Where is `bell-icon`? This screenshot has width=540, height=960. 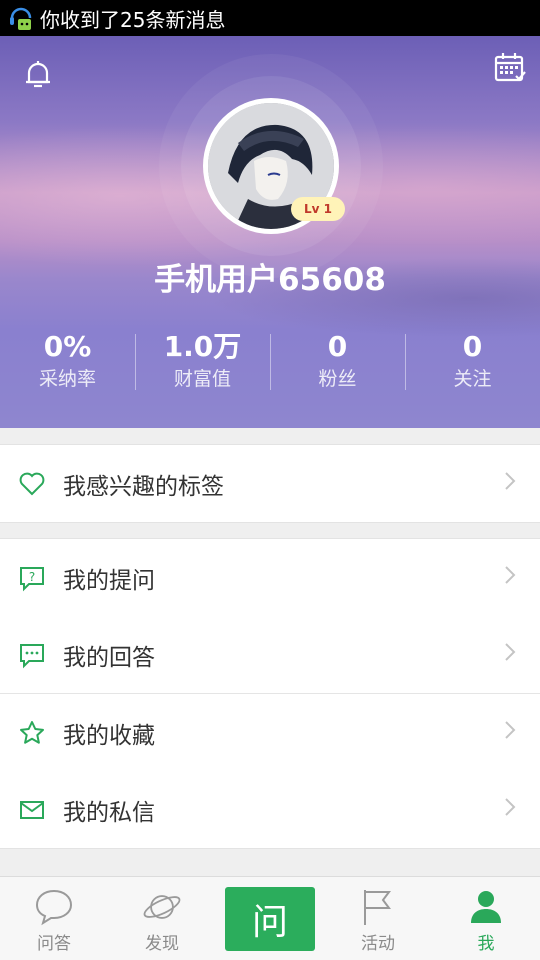 bell-icon is located at coordinates (38, 74).